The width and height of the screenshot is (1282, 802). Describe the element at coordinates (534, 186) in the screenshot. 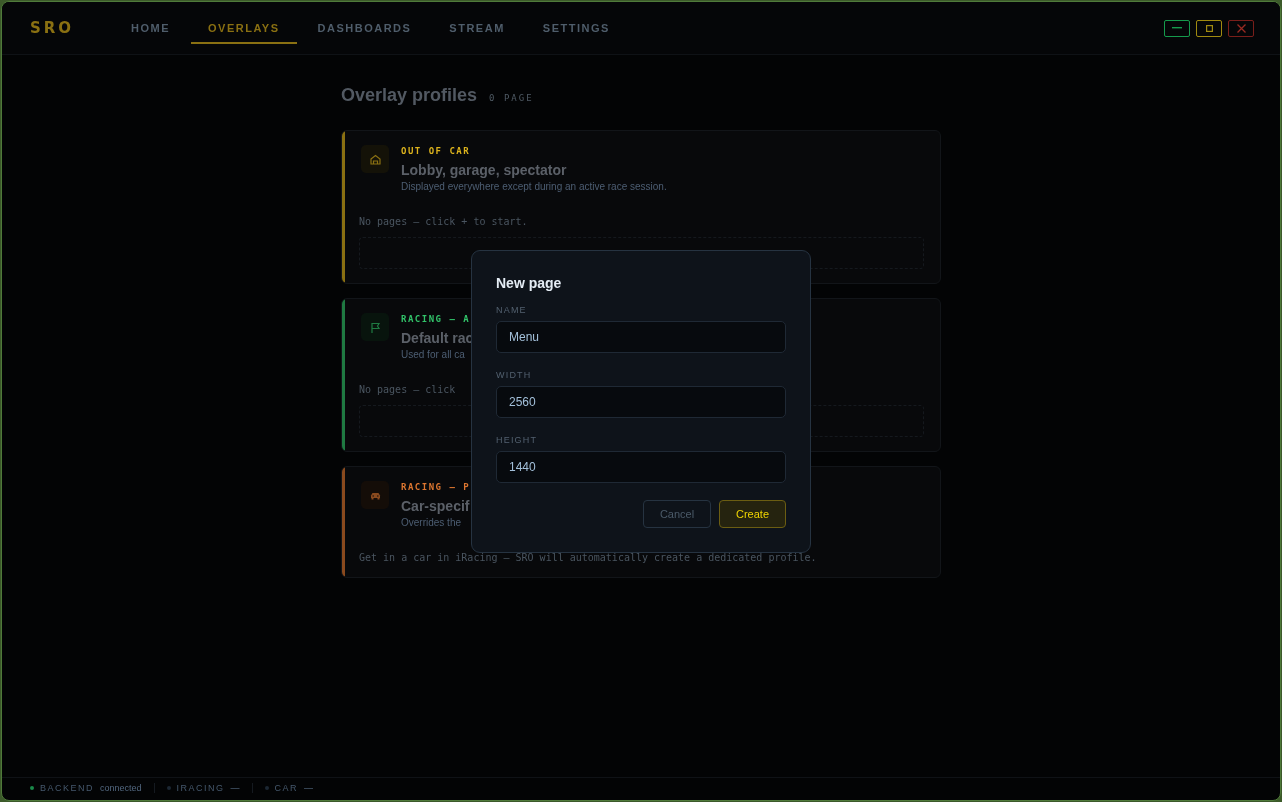

I see `profile-description: Displayed everywhere except during an active race session.` at that location.